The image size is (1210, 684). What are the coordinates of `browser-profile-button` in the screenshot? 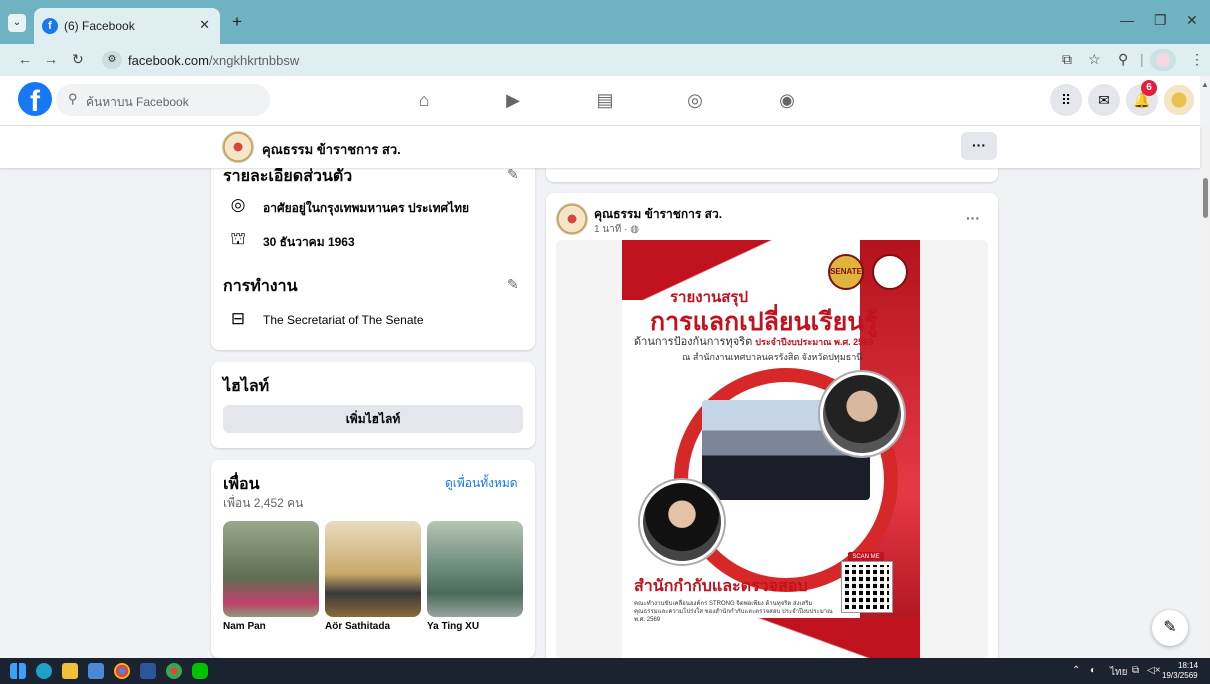 It's located at (1163, 60).